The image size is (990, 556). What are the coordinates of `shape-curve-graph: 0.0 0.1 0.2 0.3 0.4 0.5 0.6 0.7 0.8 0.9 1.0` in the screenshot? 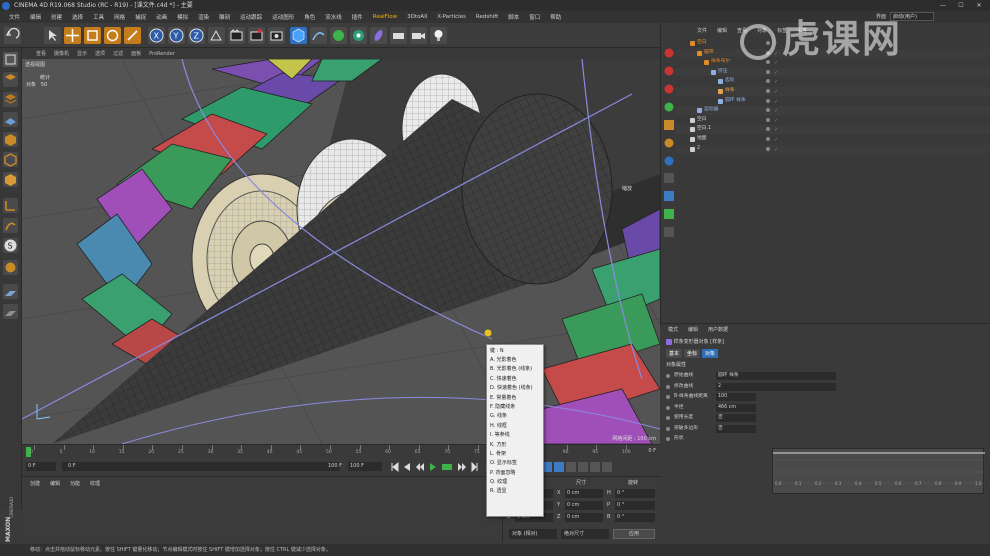 It's located at (878, 471).